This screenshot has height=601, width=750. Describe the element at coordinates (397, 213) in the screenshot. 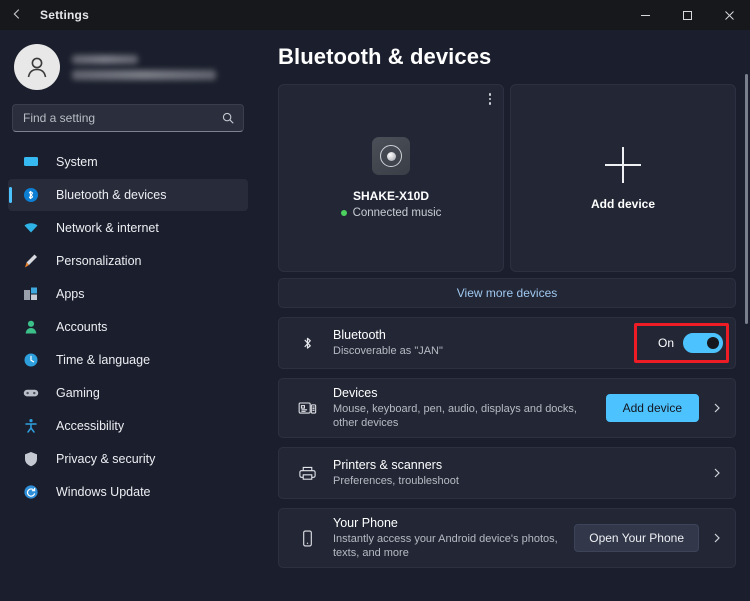

I see `device-status-label: Connected music` at that location.